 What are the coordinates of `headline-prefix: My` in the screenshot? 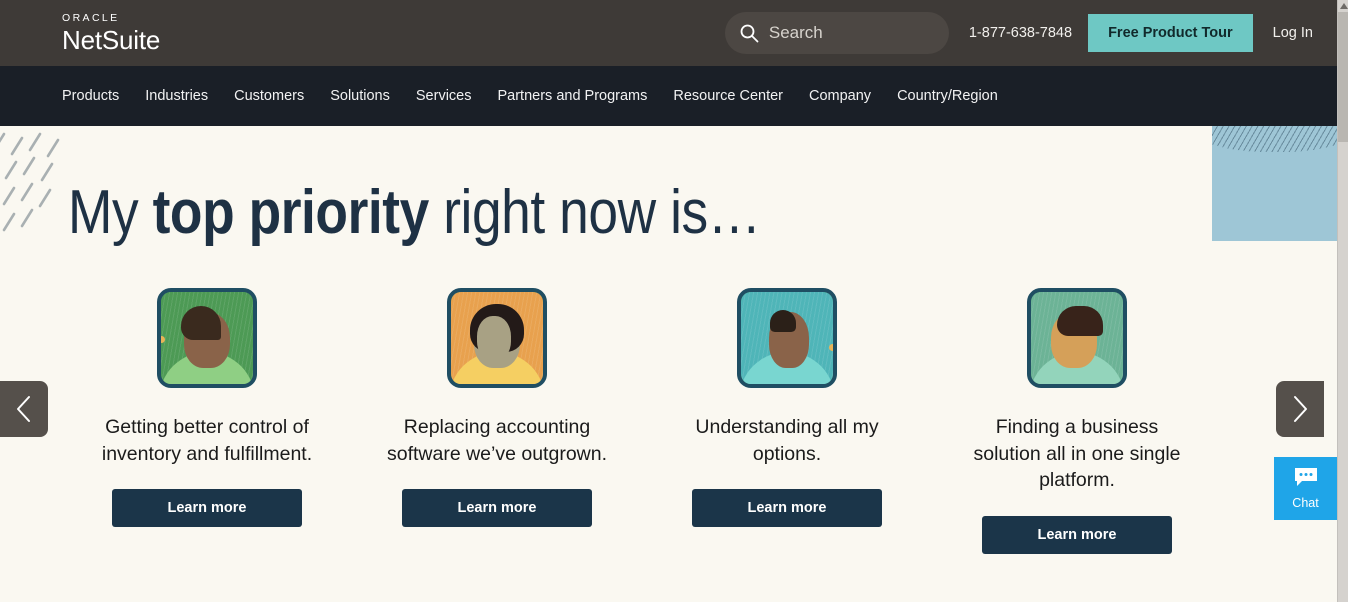 It's located at (110, 212).